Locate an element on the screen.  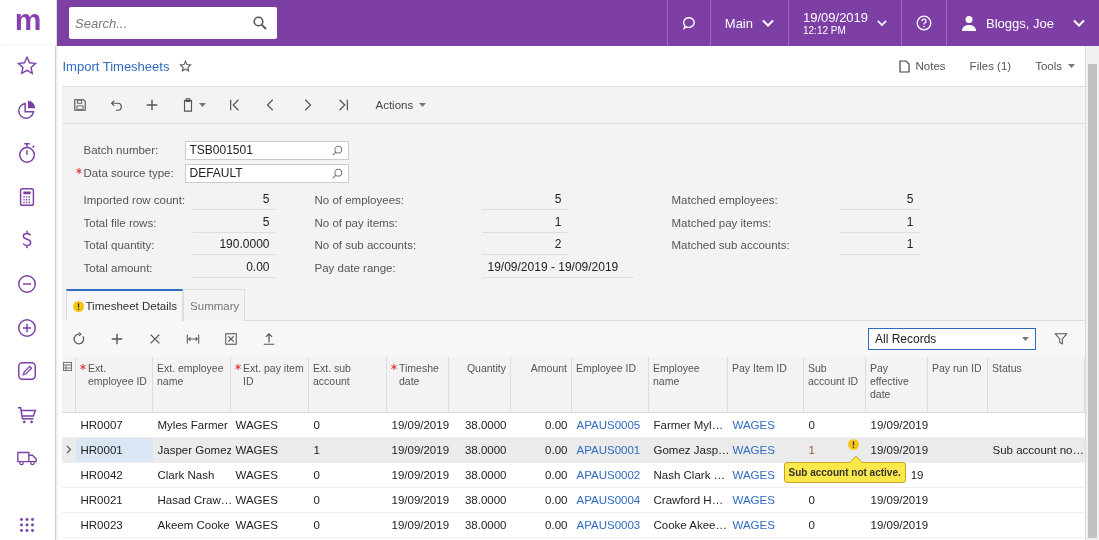
table-link: APAUS0003 is located at coordinates (608, 525).